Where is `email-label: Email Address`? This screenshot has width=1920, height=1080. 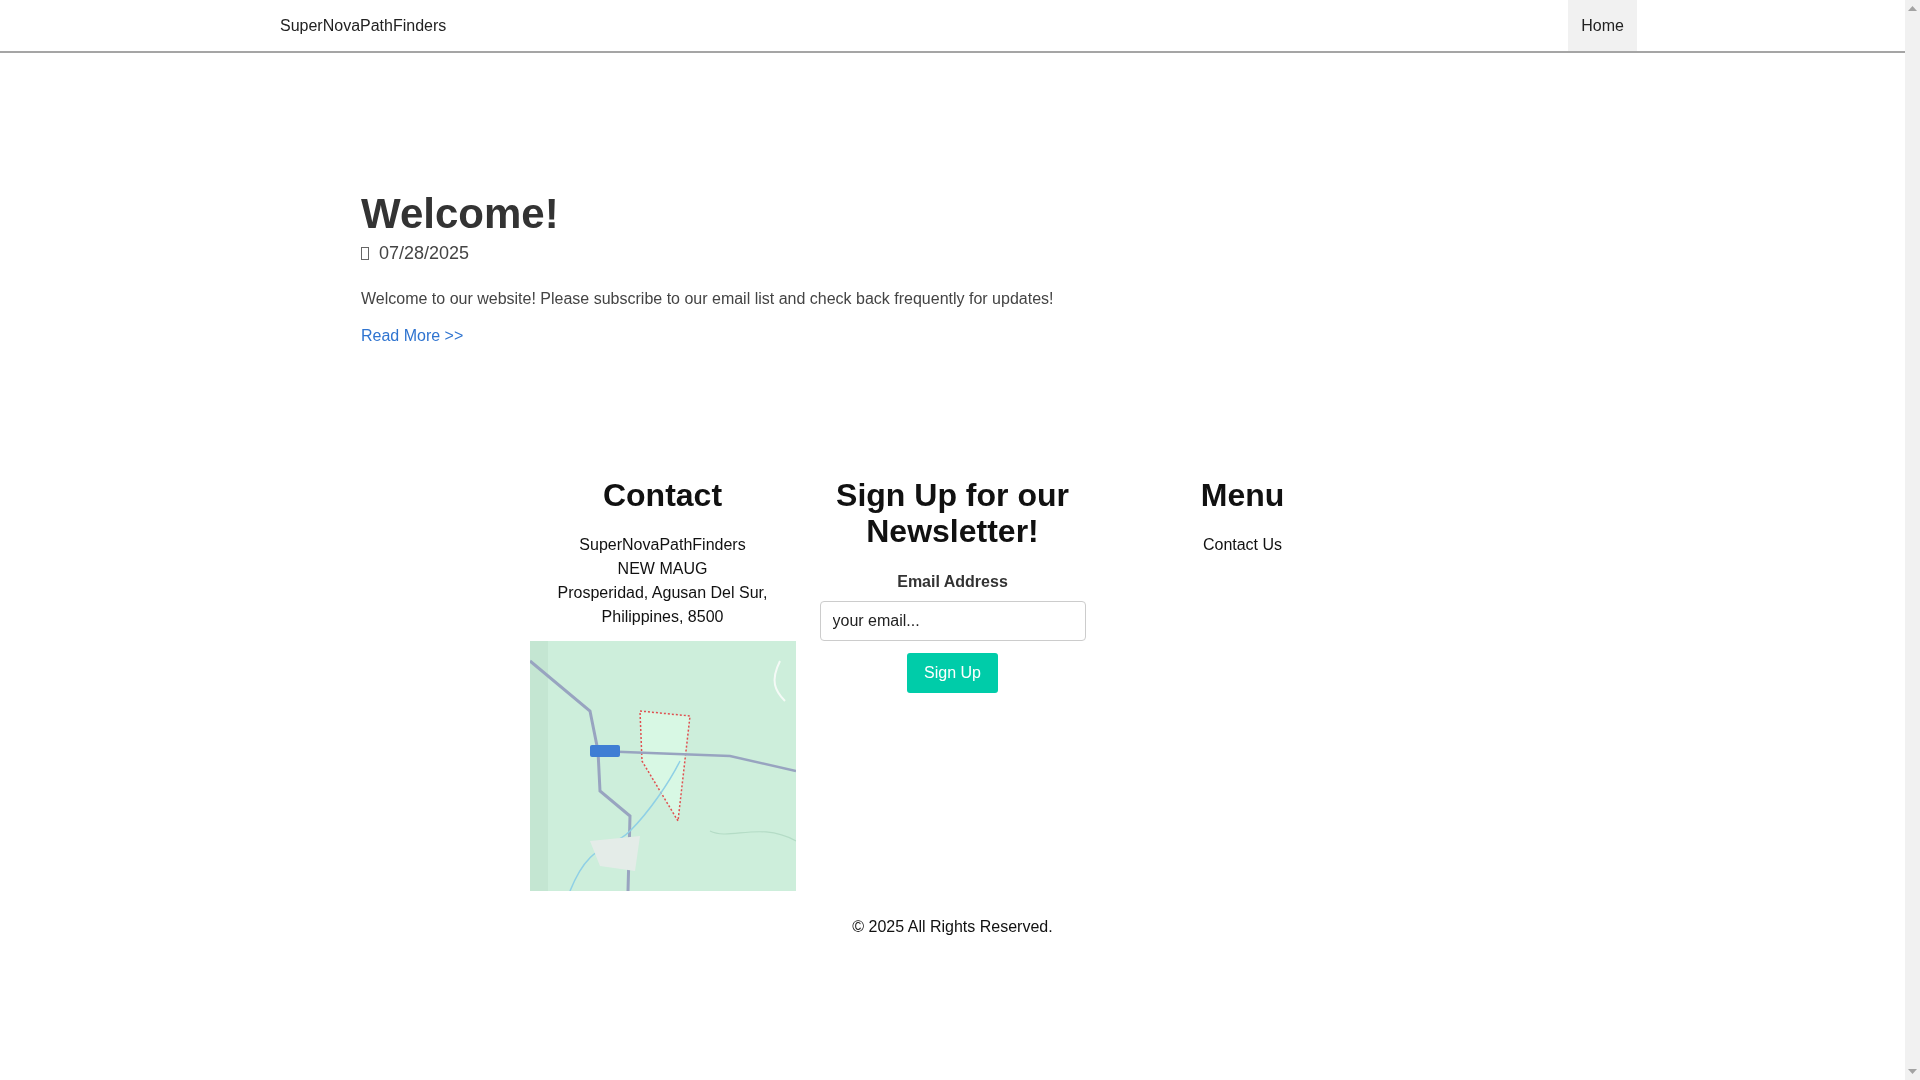
email-label: Email Address is located at coordinates (952, 582).